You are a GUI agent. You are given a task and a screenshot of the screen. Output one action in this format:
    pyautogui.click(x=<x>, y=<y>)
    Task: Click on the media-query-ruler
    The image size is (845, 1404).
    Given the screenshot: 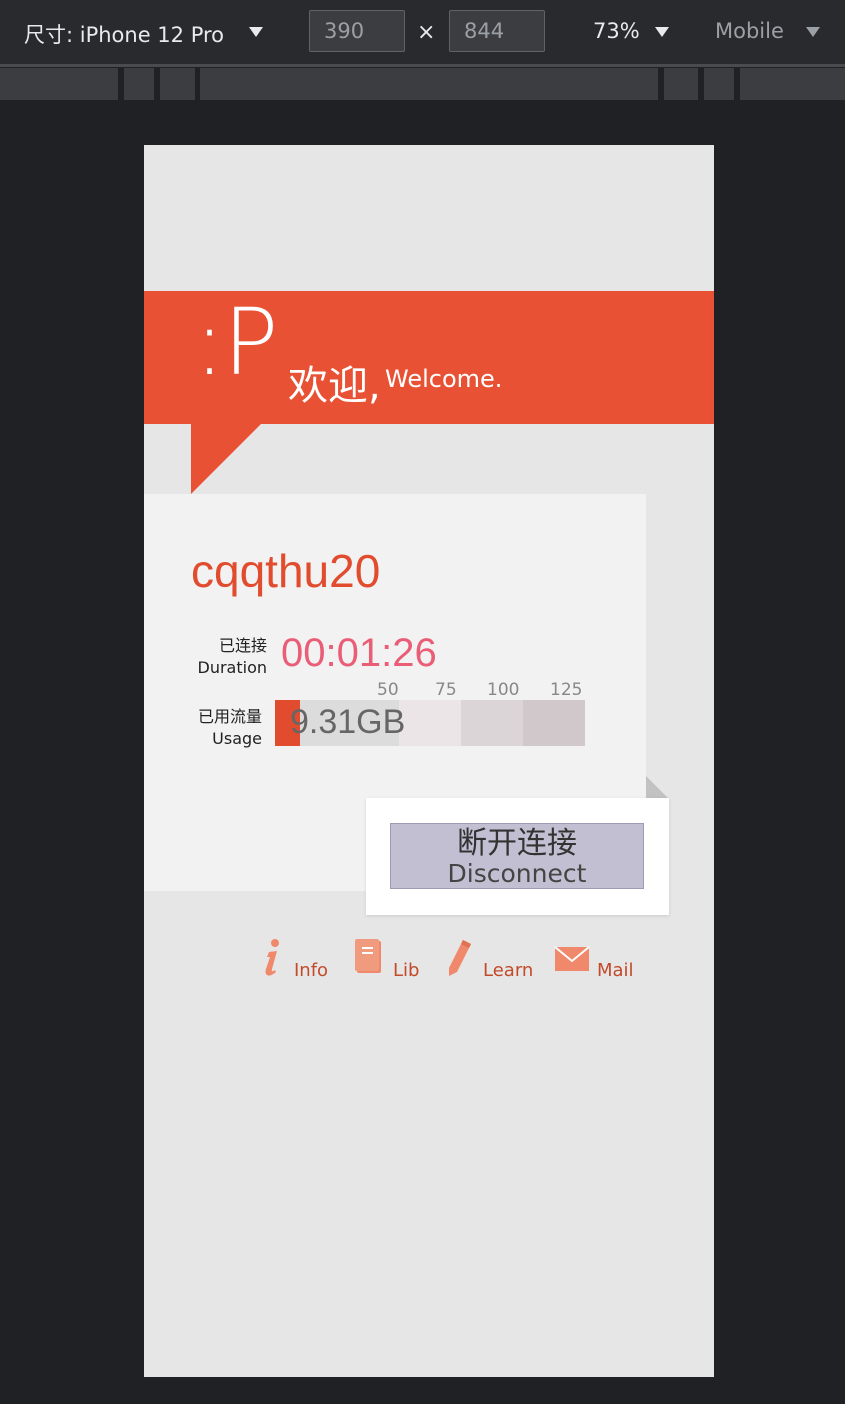 What is the action you would take?
    pyautogui.click(x=422, y=84)
    